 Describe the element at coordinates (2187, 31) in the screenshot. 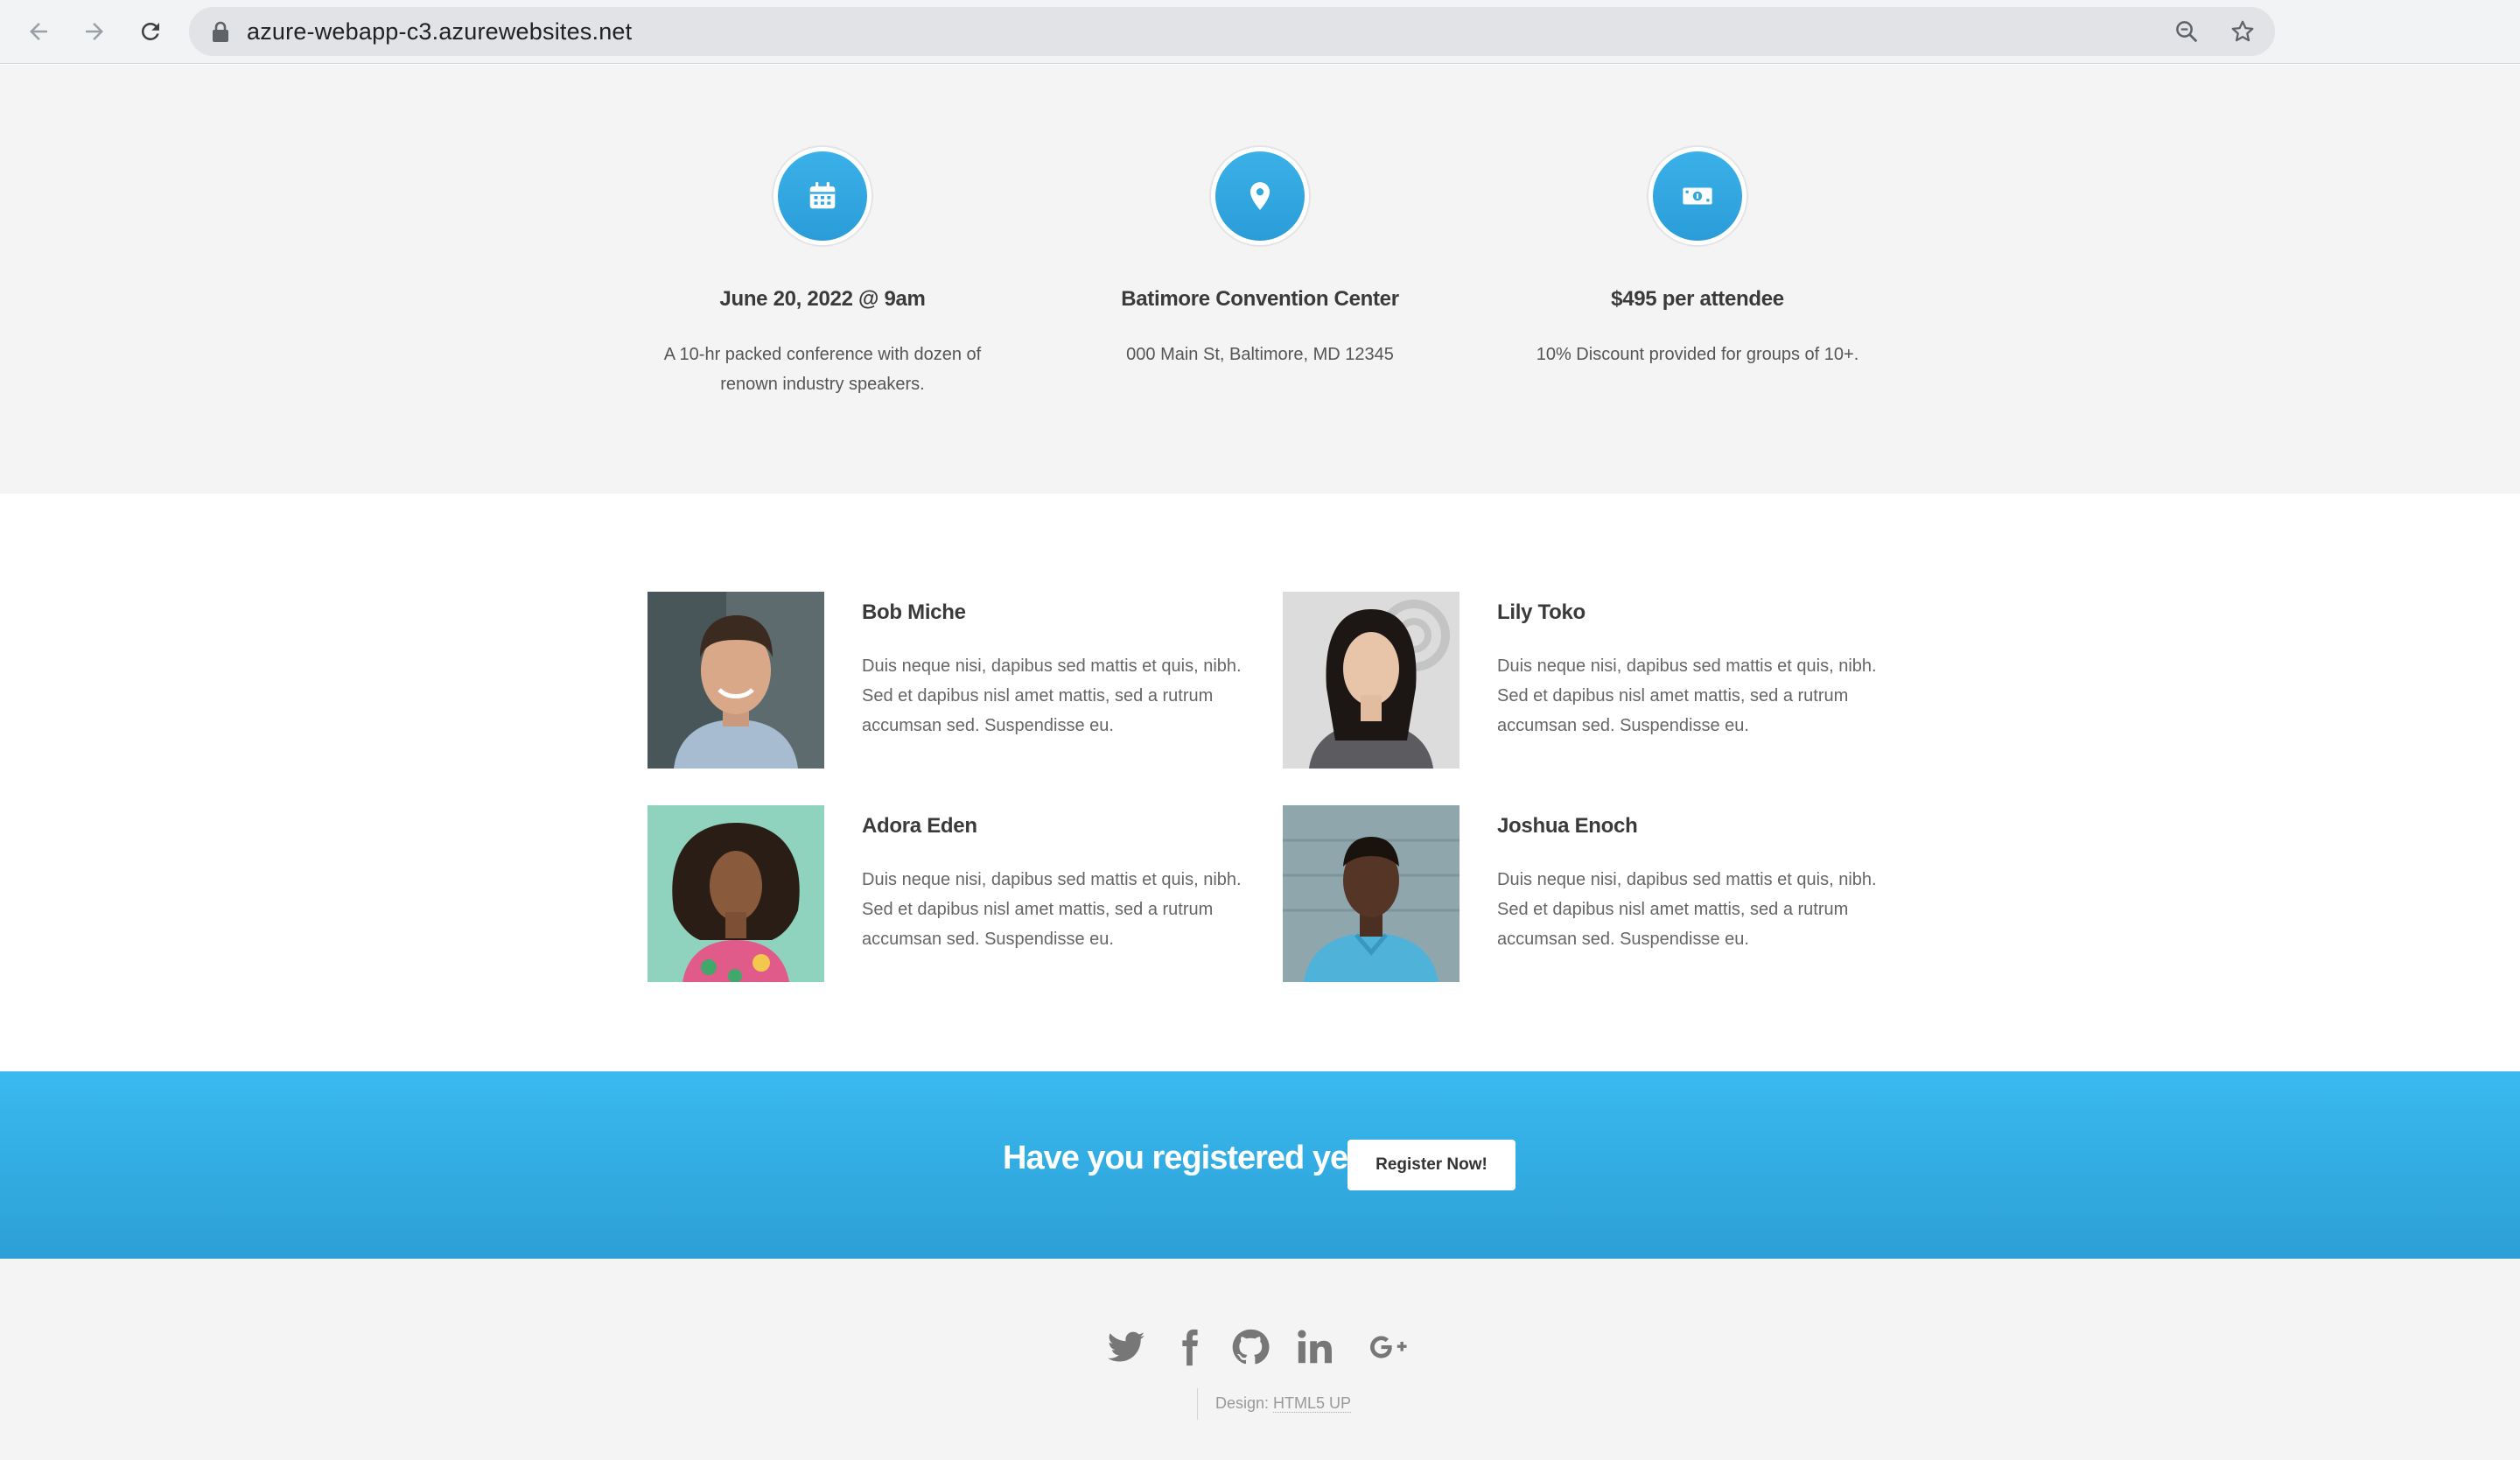

I see `zoom-icon` at that location.